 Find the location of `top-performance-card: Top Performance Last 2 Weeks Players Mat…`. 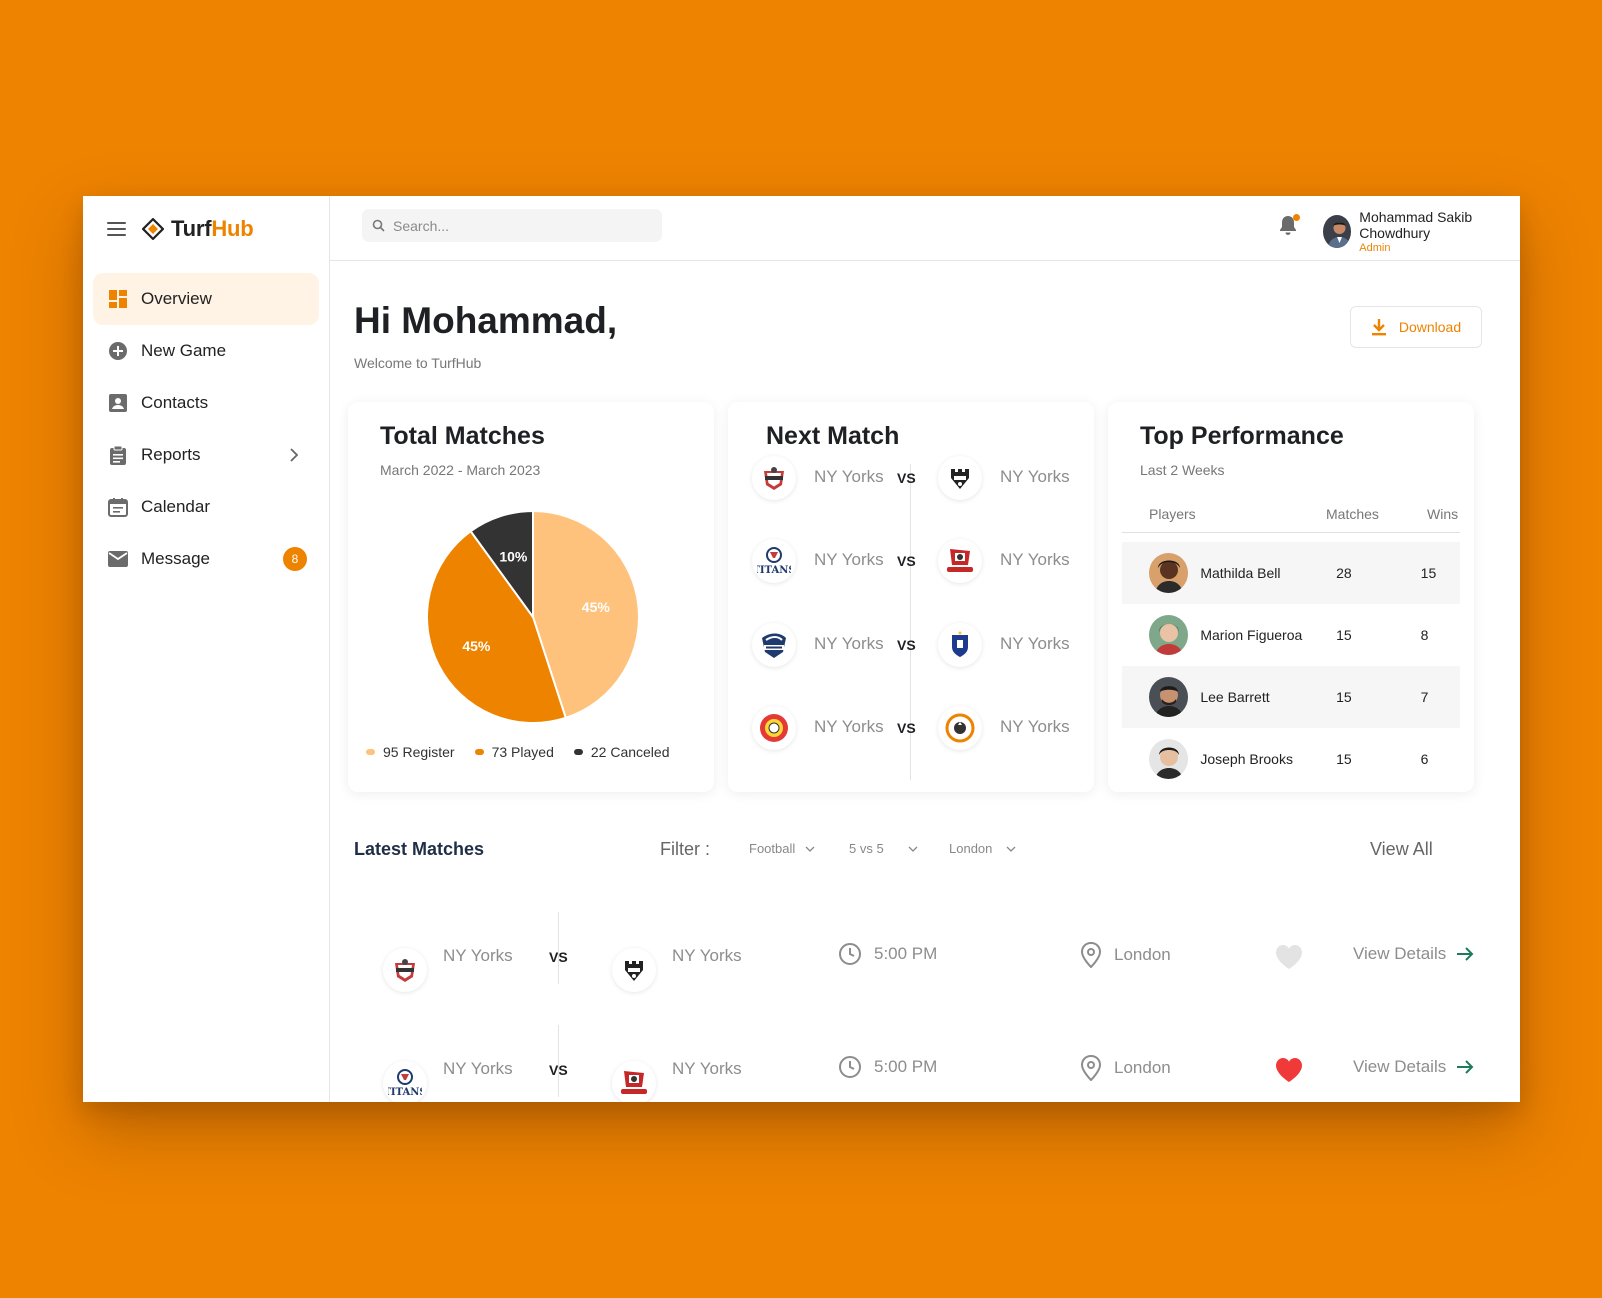

top-performance-card: Top Performance Last 2 Weeks Players Mat… is located at coordinates (1291, 597).